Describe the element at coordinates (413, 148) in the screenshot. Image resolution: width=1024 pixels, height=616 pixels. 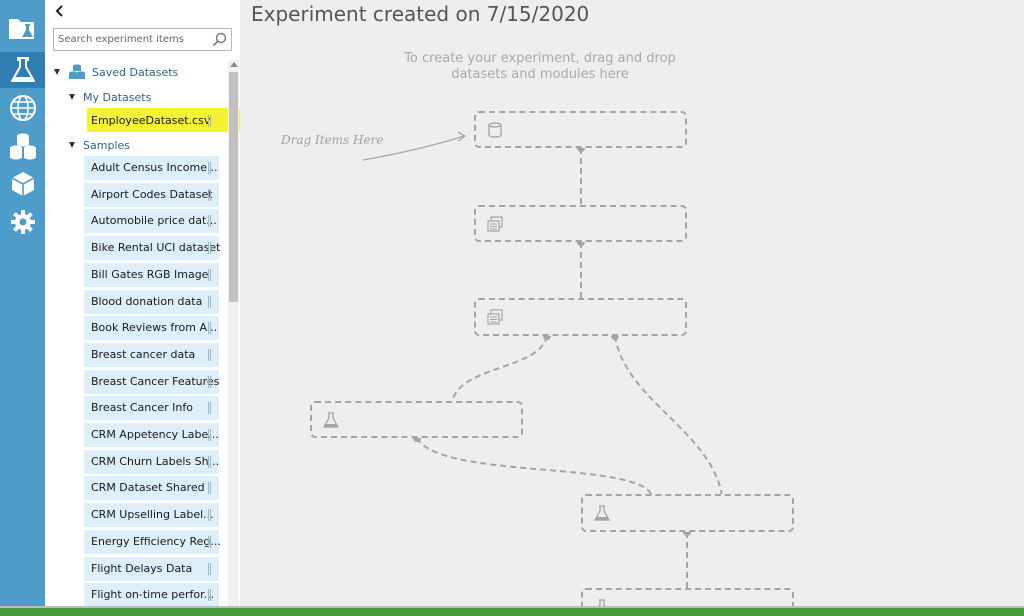
I see `drag-hint-arrow` at that location.